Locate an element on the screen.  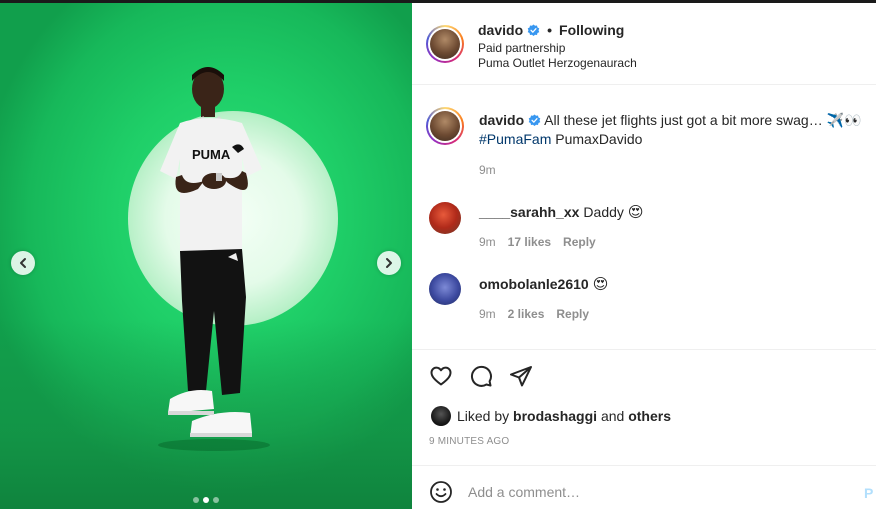
chevron-left-icon is located at coordinates (23, 263).